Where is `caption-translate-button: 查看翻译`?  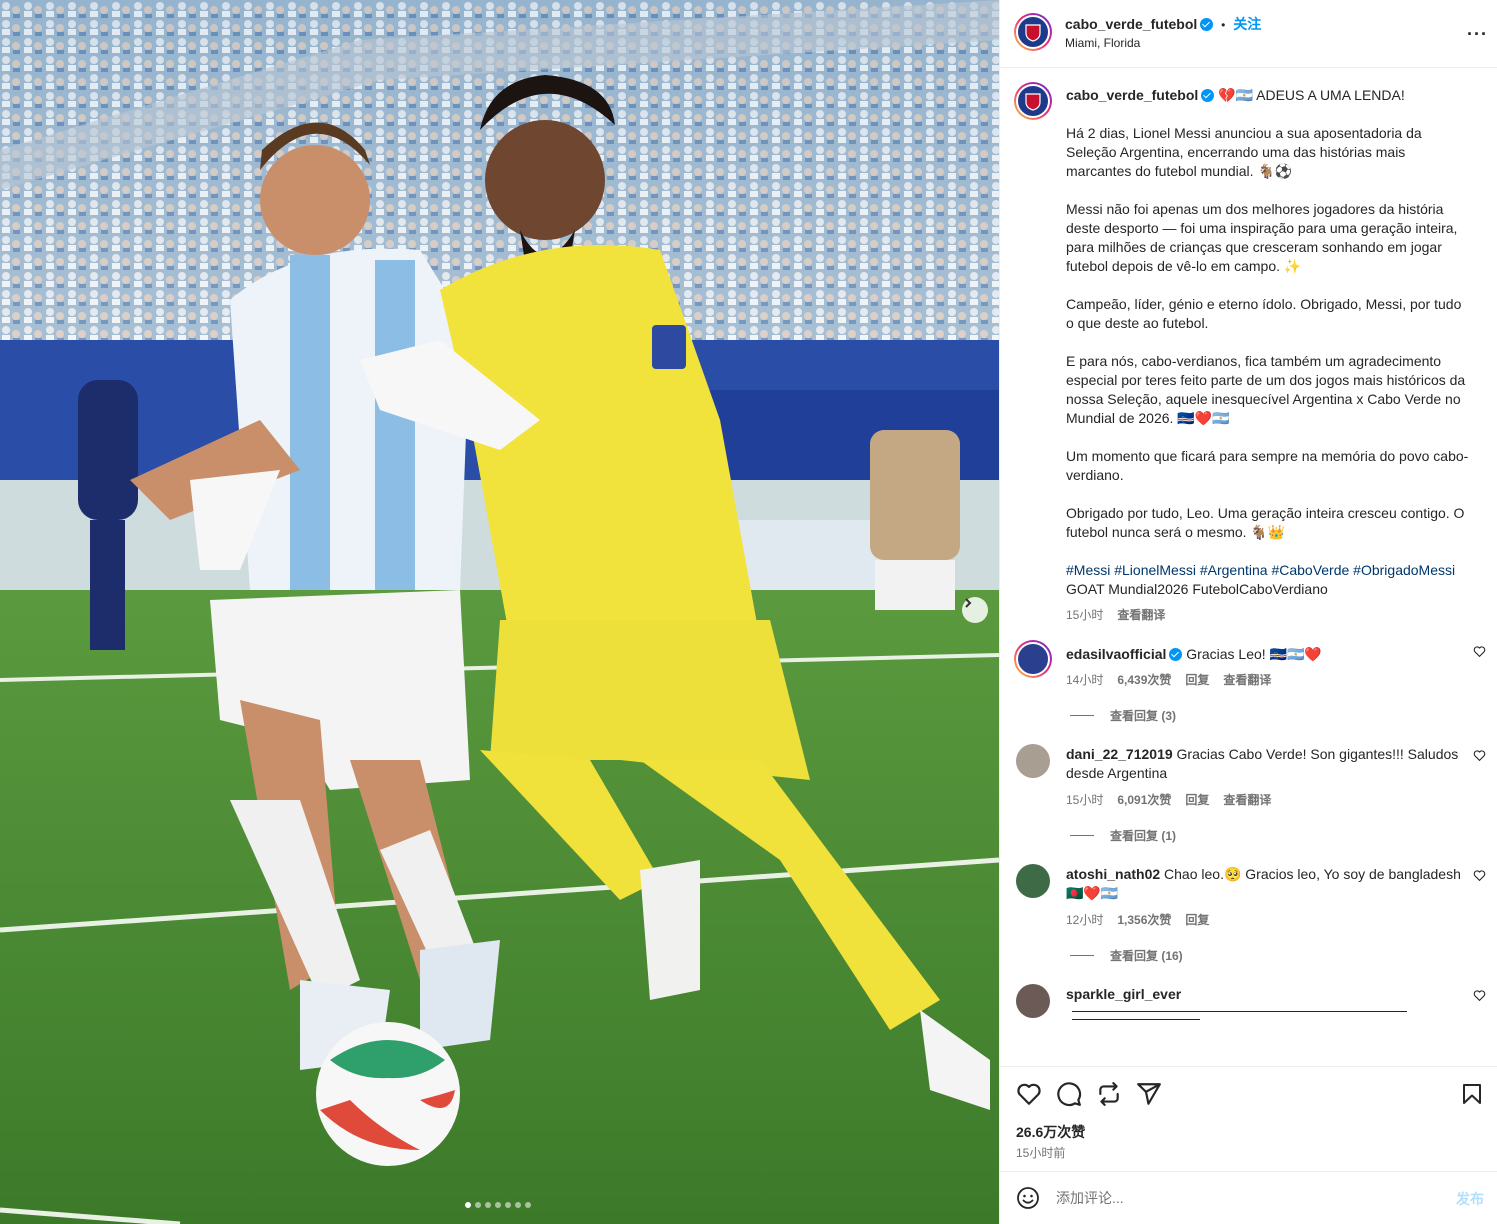 caption-translate-button: 查看翻译 is located at coordinates (1141, 615).